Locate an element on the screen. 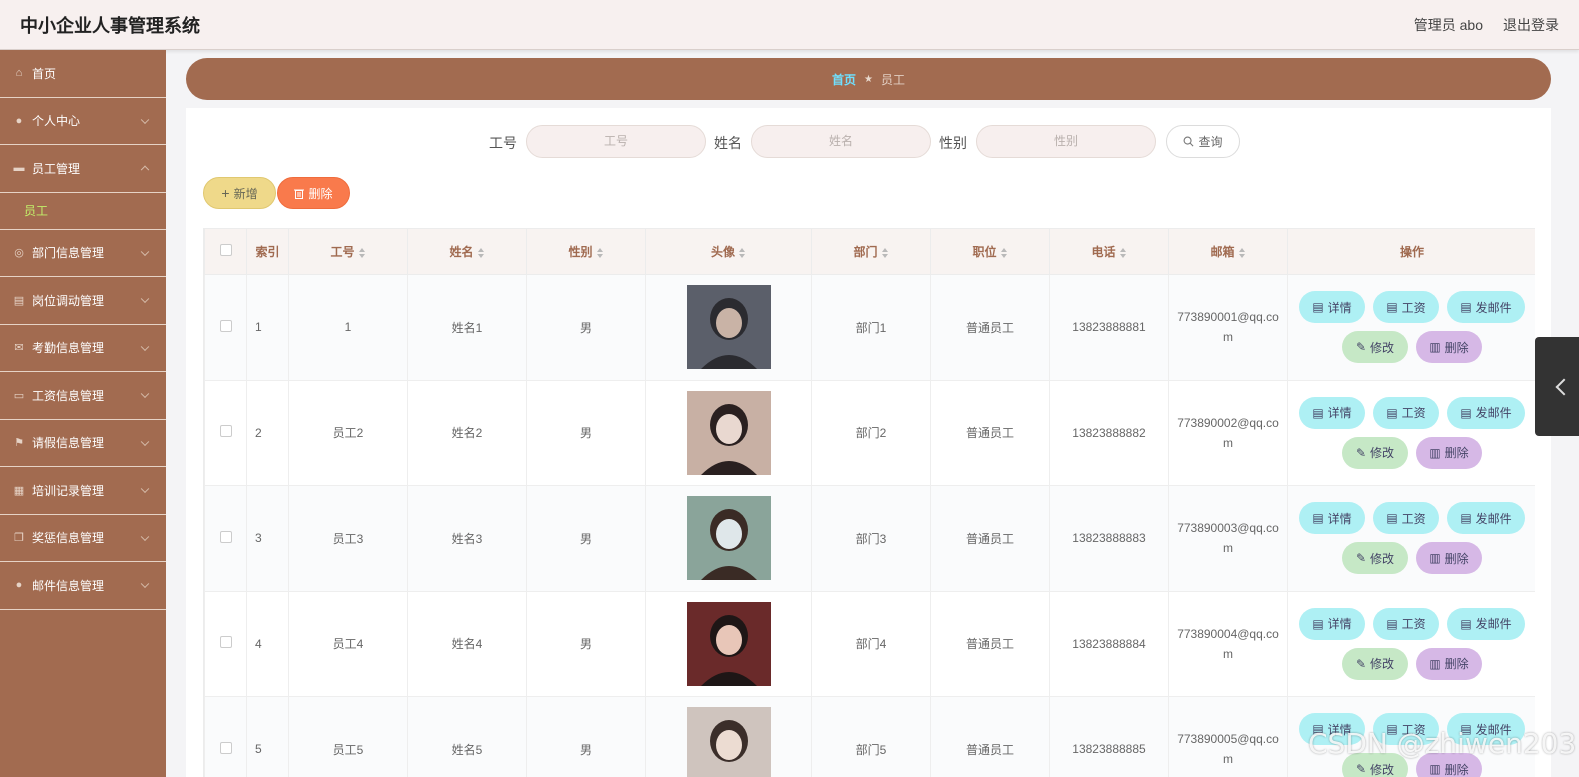 The height and width of the screenshot is (777, 1579). watermark-text: CSDN @zhiwen203 is located at coordinates (1442, 743).